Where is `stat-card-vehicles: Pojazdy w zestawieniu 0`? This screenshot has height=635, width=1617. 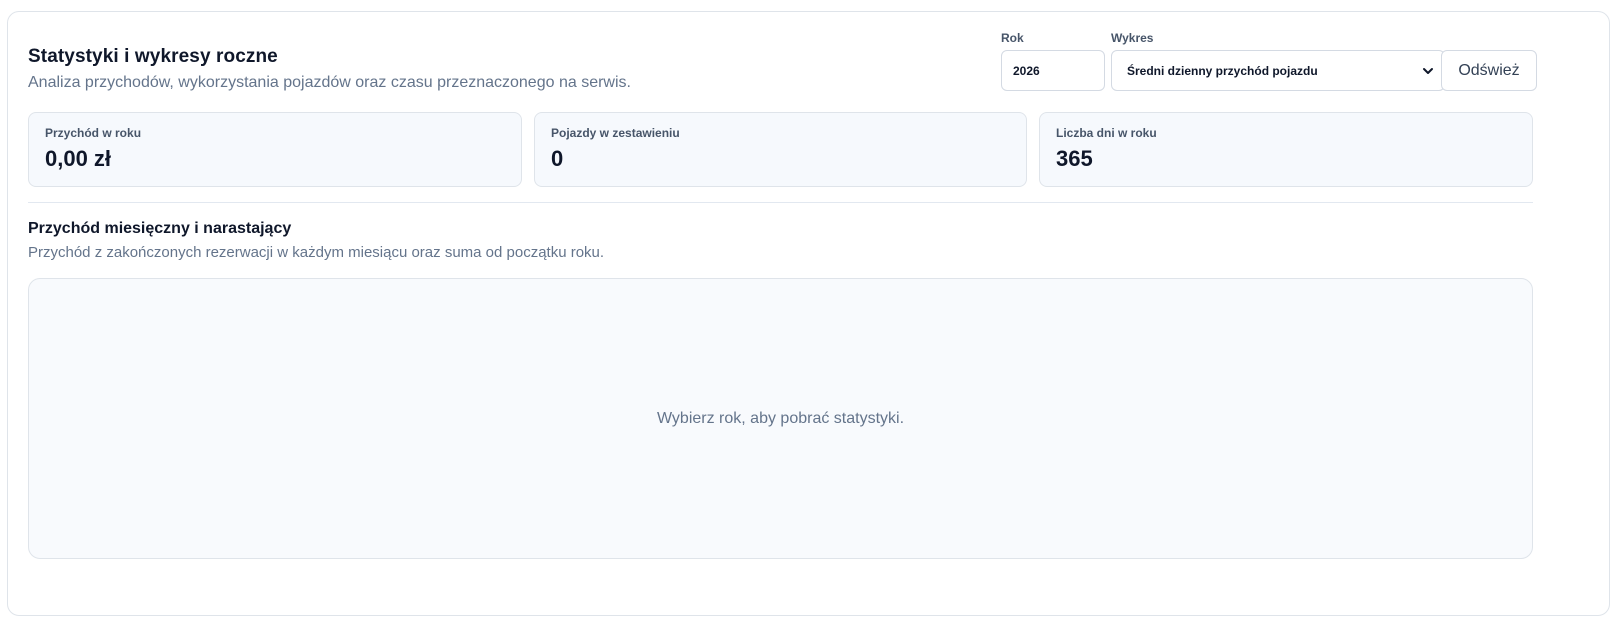 stat-card-vehicles: Pojazdy w zestawieniu 0 is located at coordinates (780, 149).